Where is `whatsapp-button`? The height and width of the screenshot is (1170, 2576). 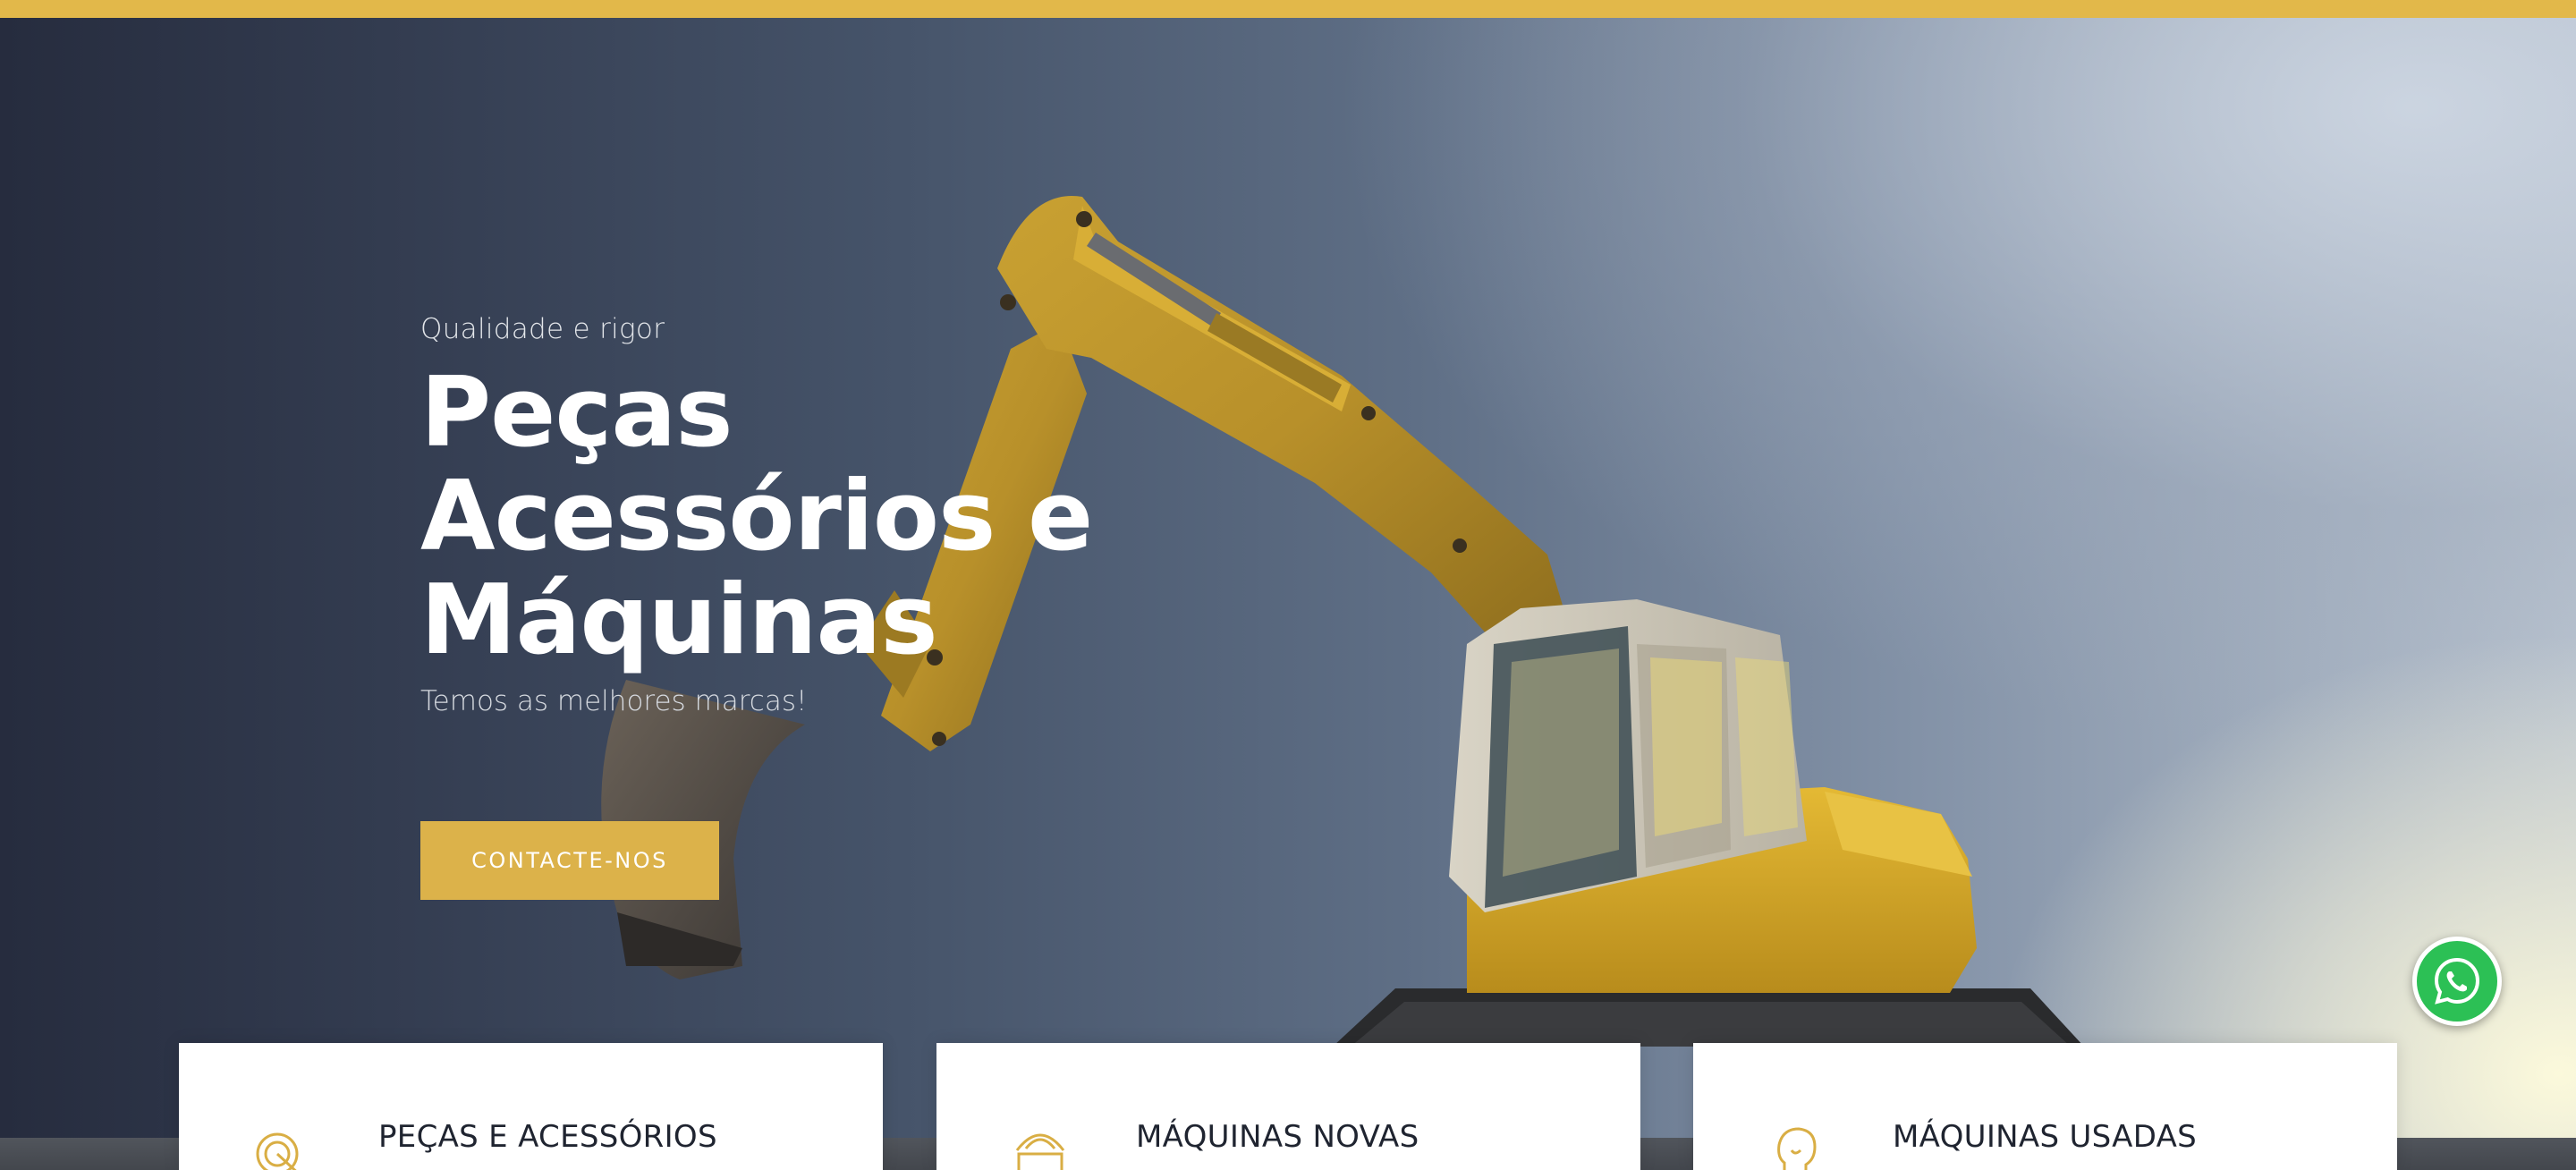 whatsapp-button is located at coordinates (2457, 981).